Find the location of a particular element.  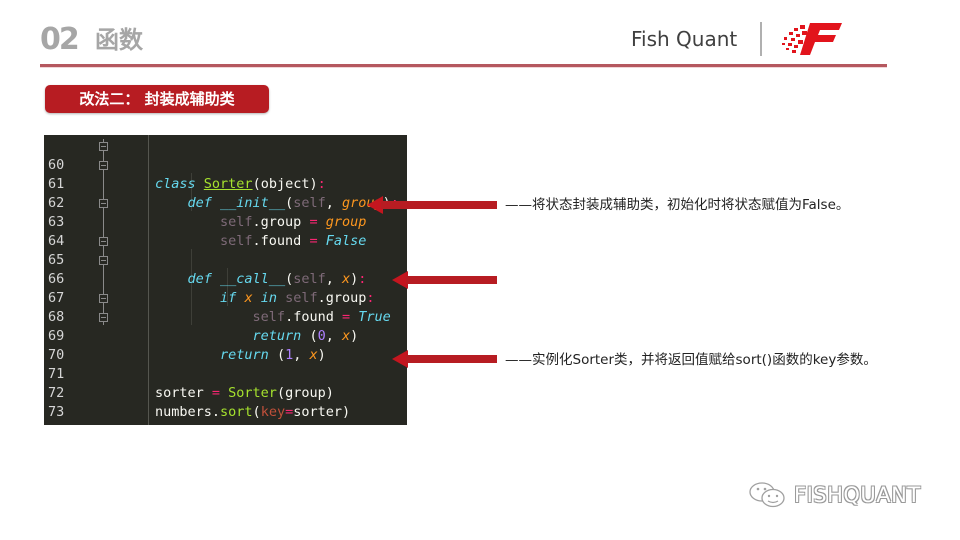

code-line: 62 self.group = group is located at coordinates (225, 202).